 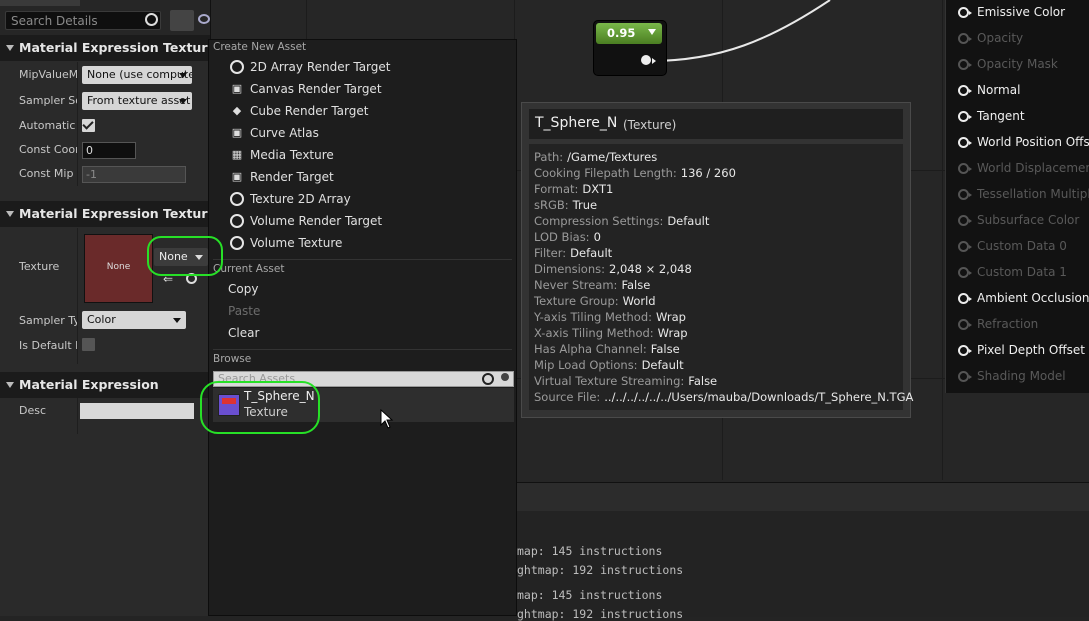 What do you see at coordinates (48, 320) in the screenshot?
I see `prop-label: Sampler Type` at bounding box center [48, 320].